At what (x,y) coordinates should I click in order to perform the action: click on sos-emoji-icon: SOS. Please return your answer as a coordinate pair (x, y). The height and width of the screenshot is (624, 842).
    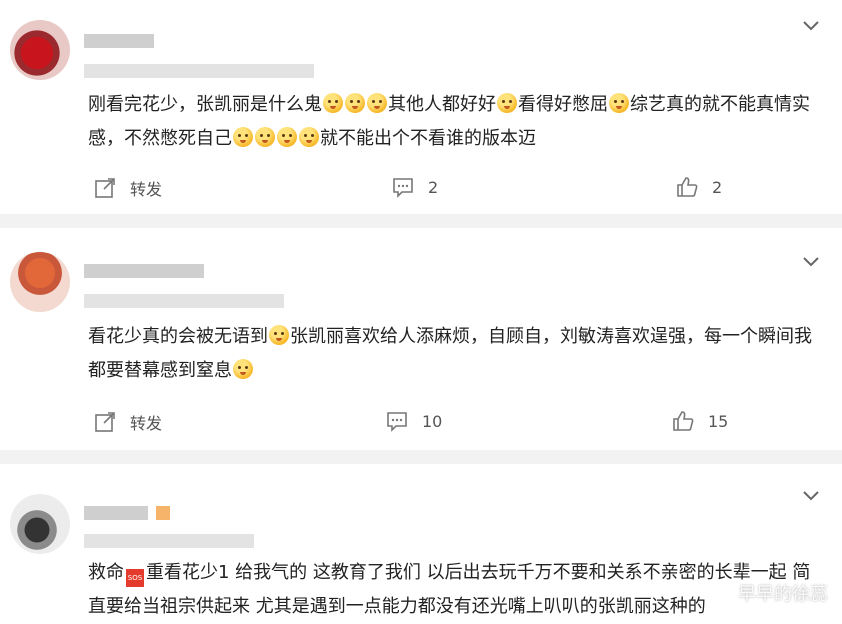
    Looking at the image, I should click on (135, 578).